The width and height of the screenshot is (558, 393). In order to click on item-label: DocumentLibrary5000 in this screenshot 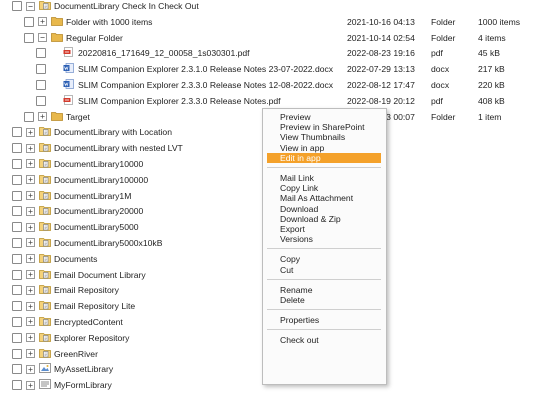, I will do `click(96, 227)`.